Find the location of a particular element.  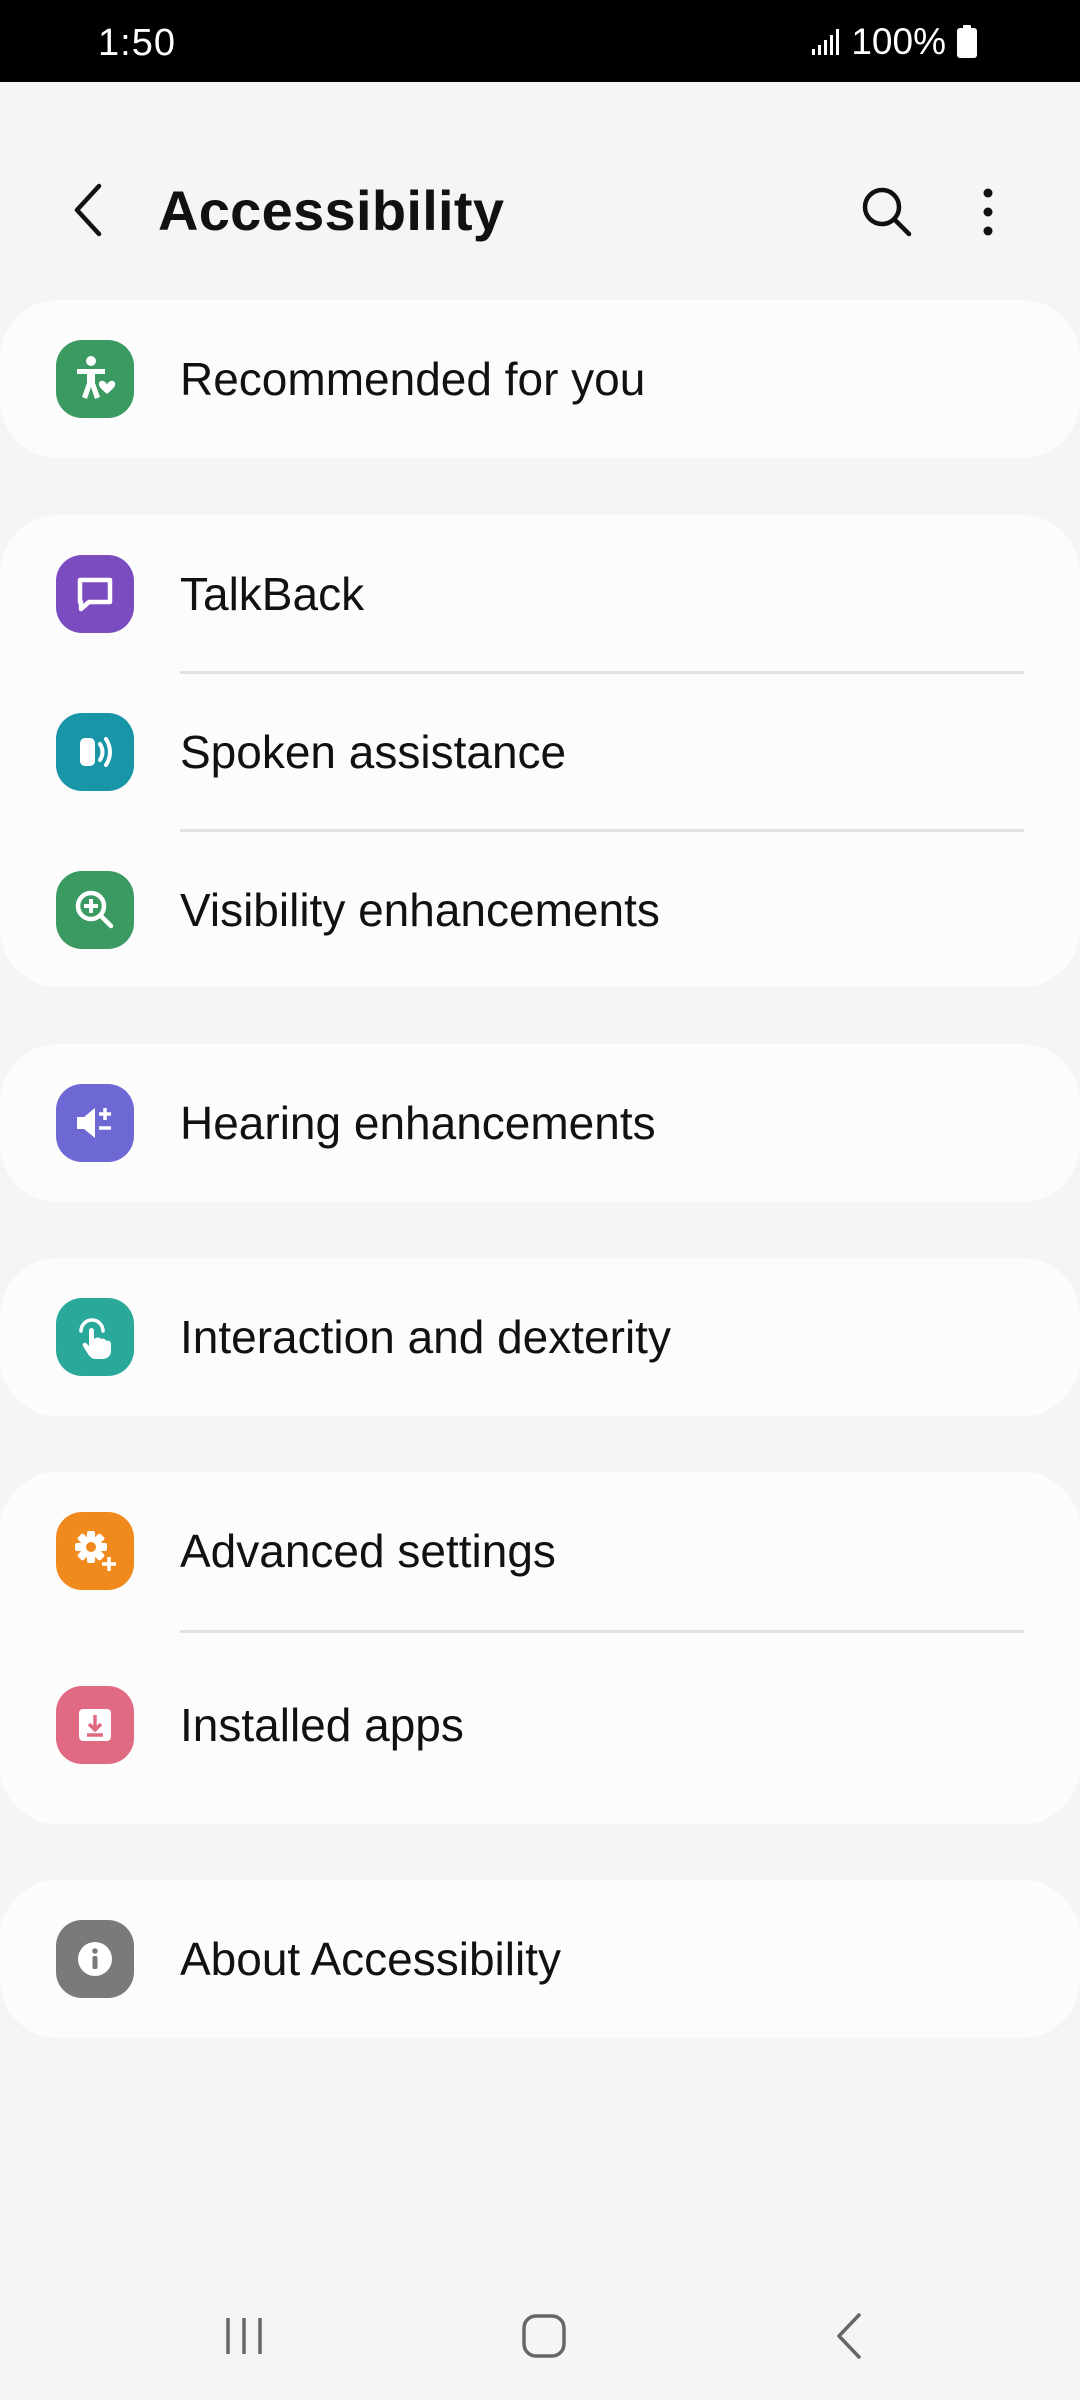

app-bar: Accessibility is located at coordinates (540, 210).